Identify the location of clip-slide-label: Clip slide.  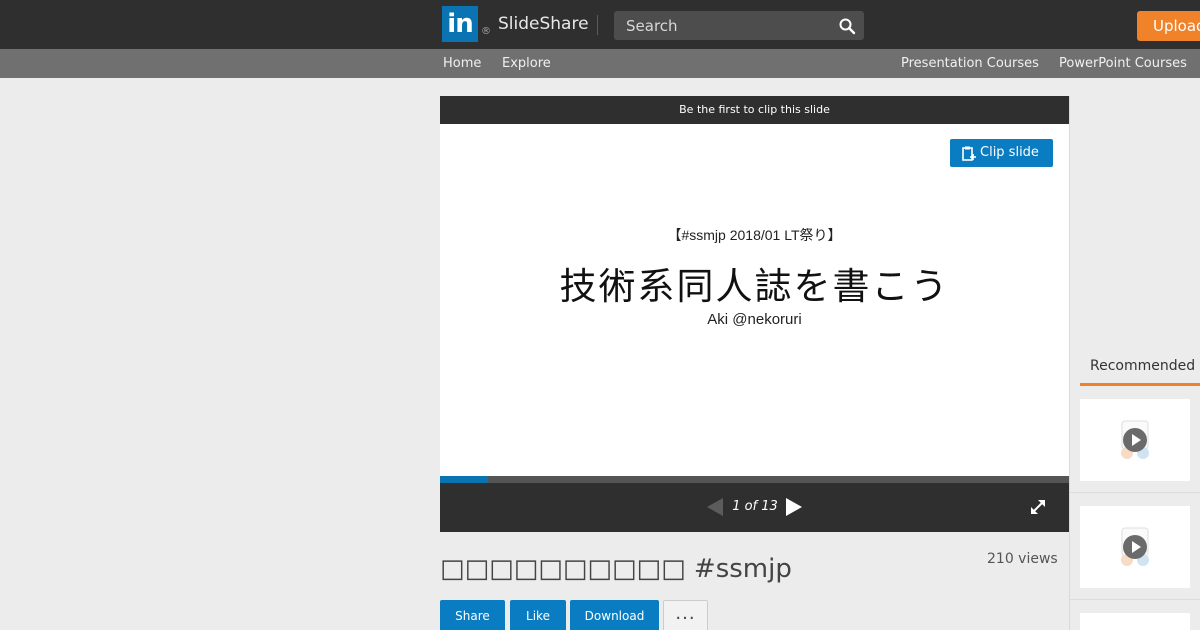
(1009, 152).